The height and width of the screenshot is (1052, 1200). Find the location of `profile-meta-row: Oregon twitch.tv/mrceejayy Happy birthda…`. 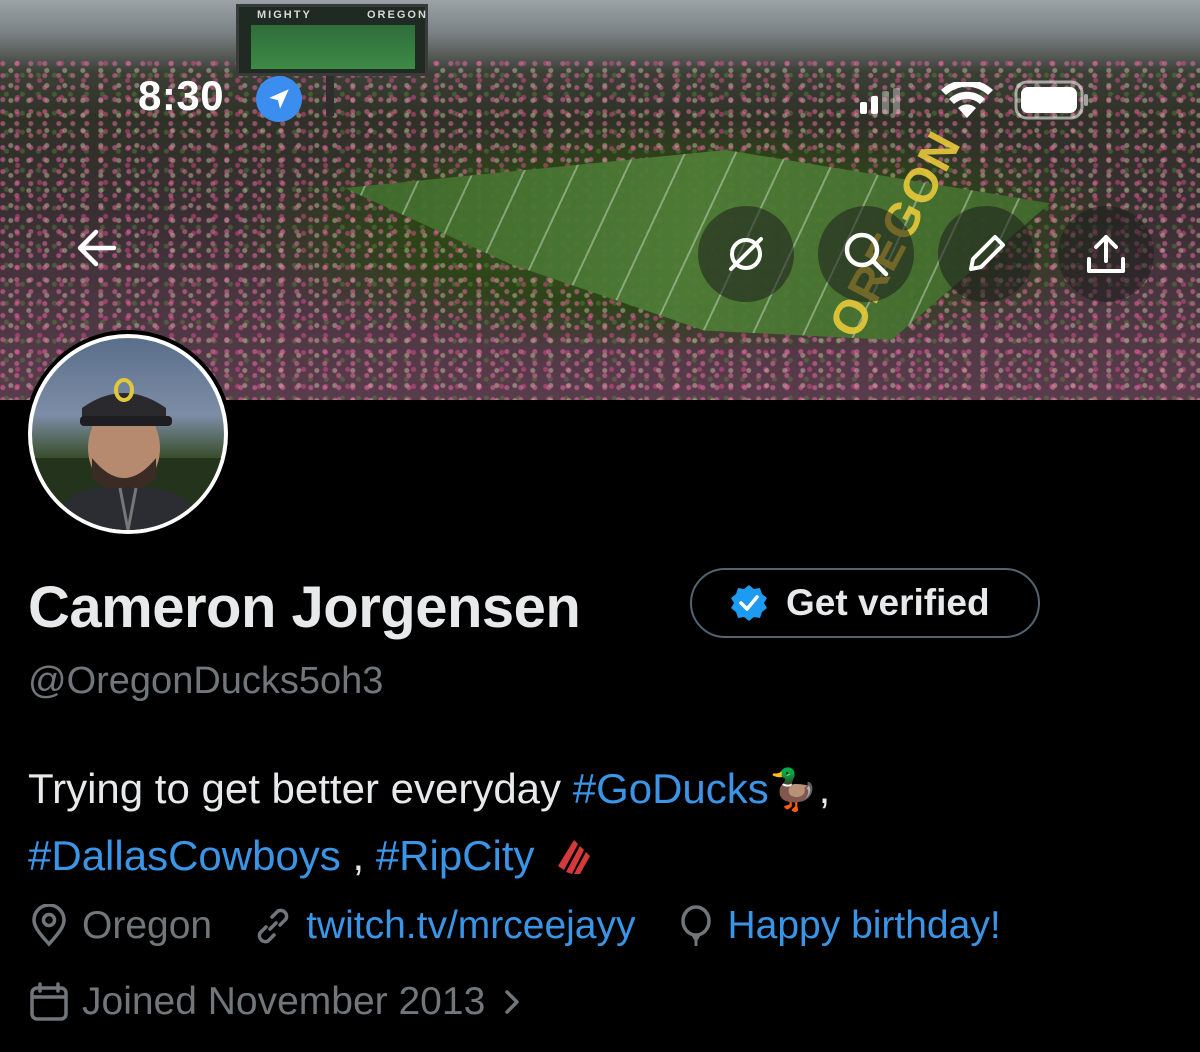

profile-meta-row: Oregon twitch.tv/mrceejayy Happy birthda… is located at coordinates (534, 926).